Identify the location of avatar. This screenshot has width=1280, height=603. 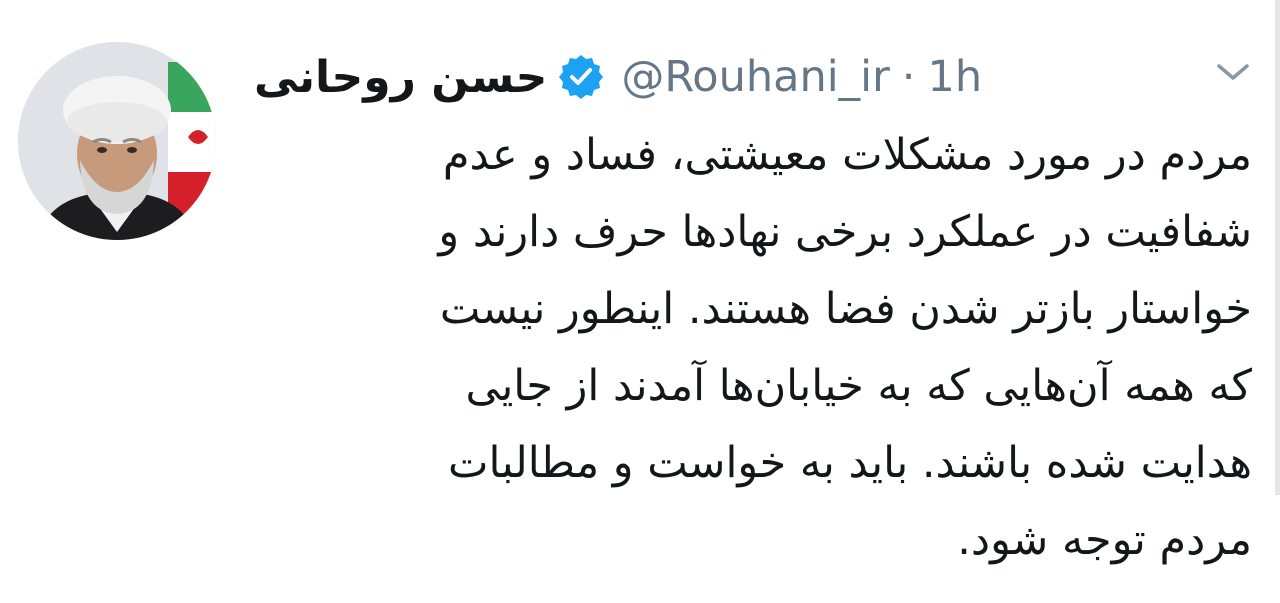
(117, 141).